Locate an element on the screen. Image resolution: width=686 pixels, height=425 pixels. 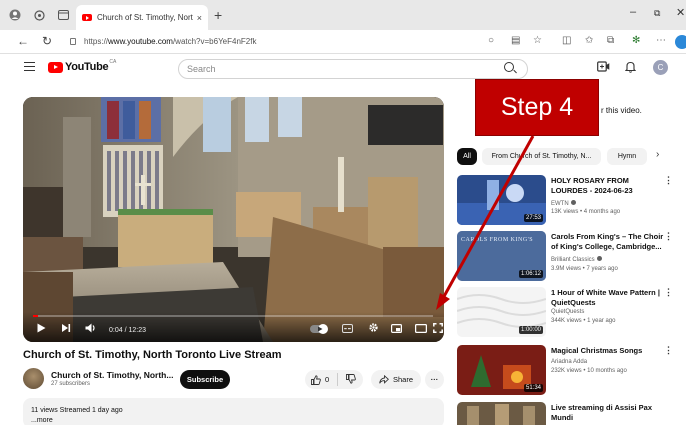
more-link: ...more is located at coordinates (233, 420).